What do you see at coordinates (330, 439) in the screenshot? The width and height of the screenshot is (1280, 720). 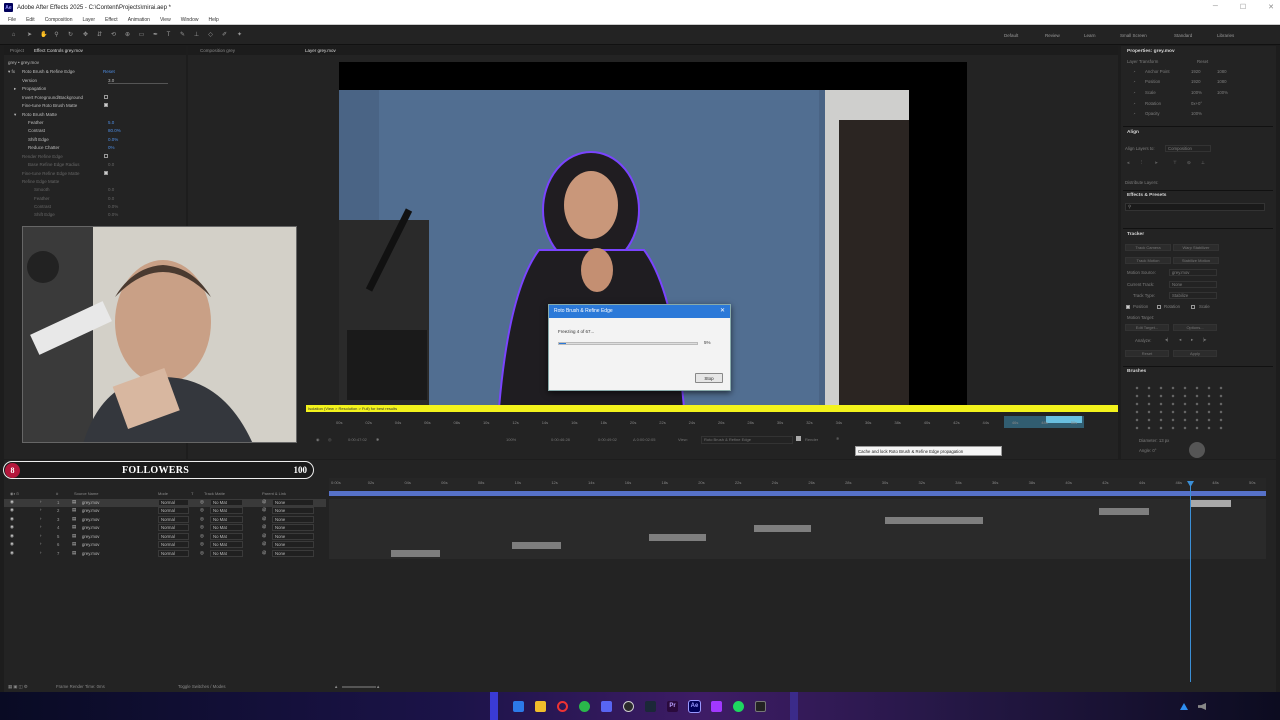 I see `show-snapshot-icon: ◎` at bounding box center [330, 439].